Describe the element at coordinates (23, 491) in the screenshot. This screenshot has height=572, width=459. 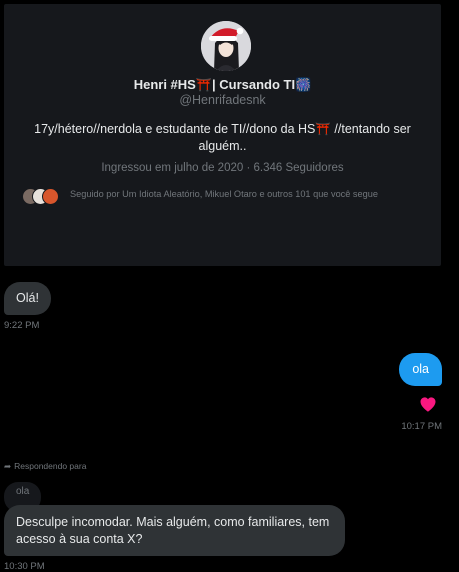
I see `quoted-message-text: ola` at that location.